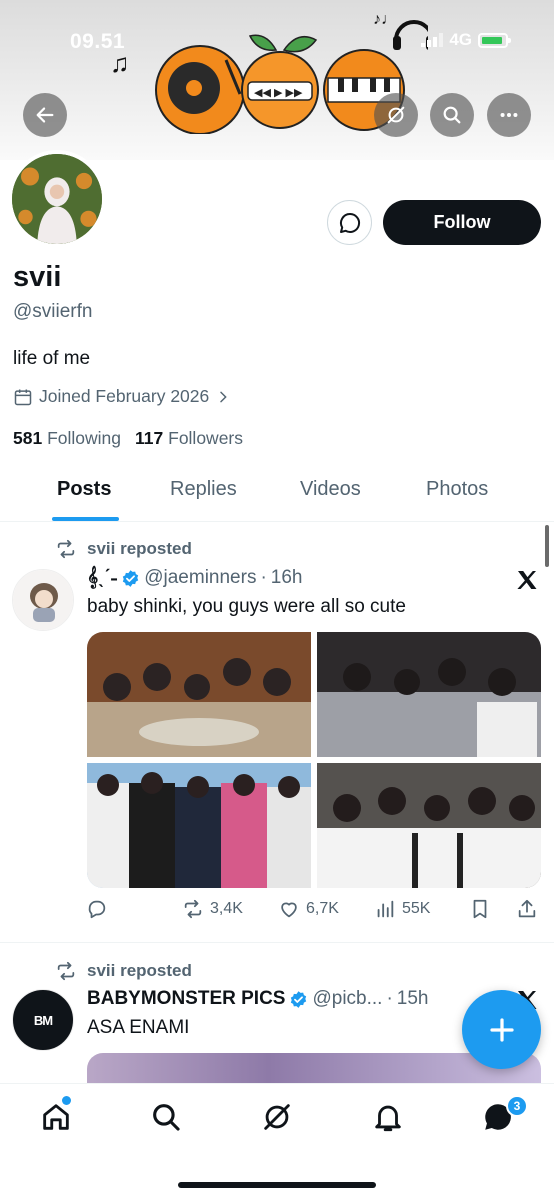  I want to click on compose-button, so click(501, 1029).